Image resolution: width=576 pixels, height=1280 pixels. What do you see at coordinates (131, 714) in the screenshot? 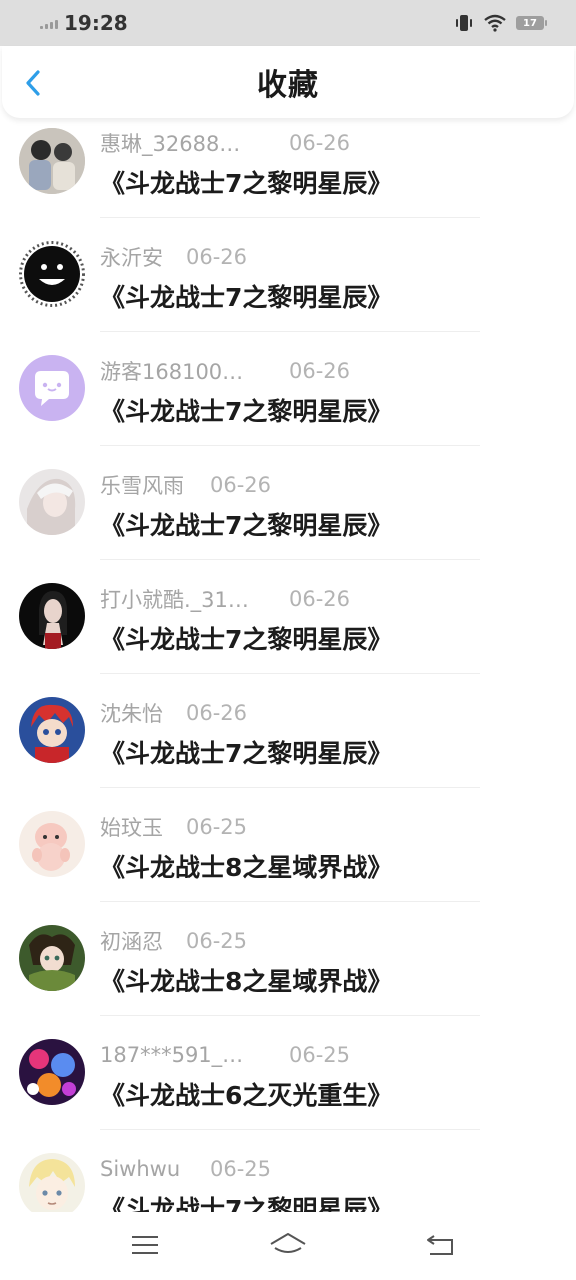
I see `username: 沈朱怡` at bounding box center [131, 714].